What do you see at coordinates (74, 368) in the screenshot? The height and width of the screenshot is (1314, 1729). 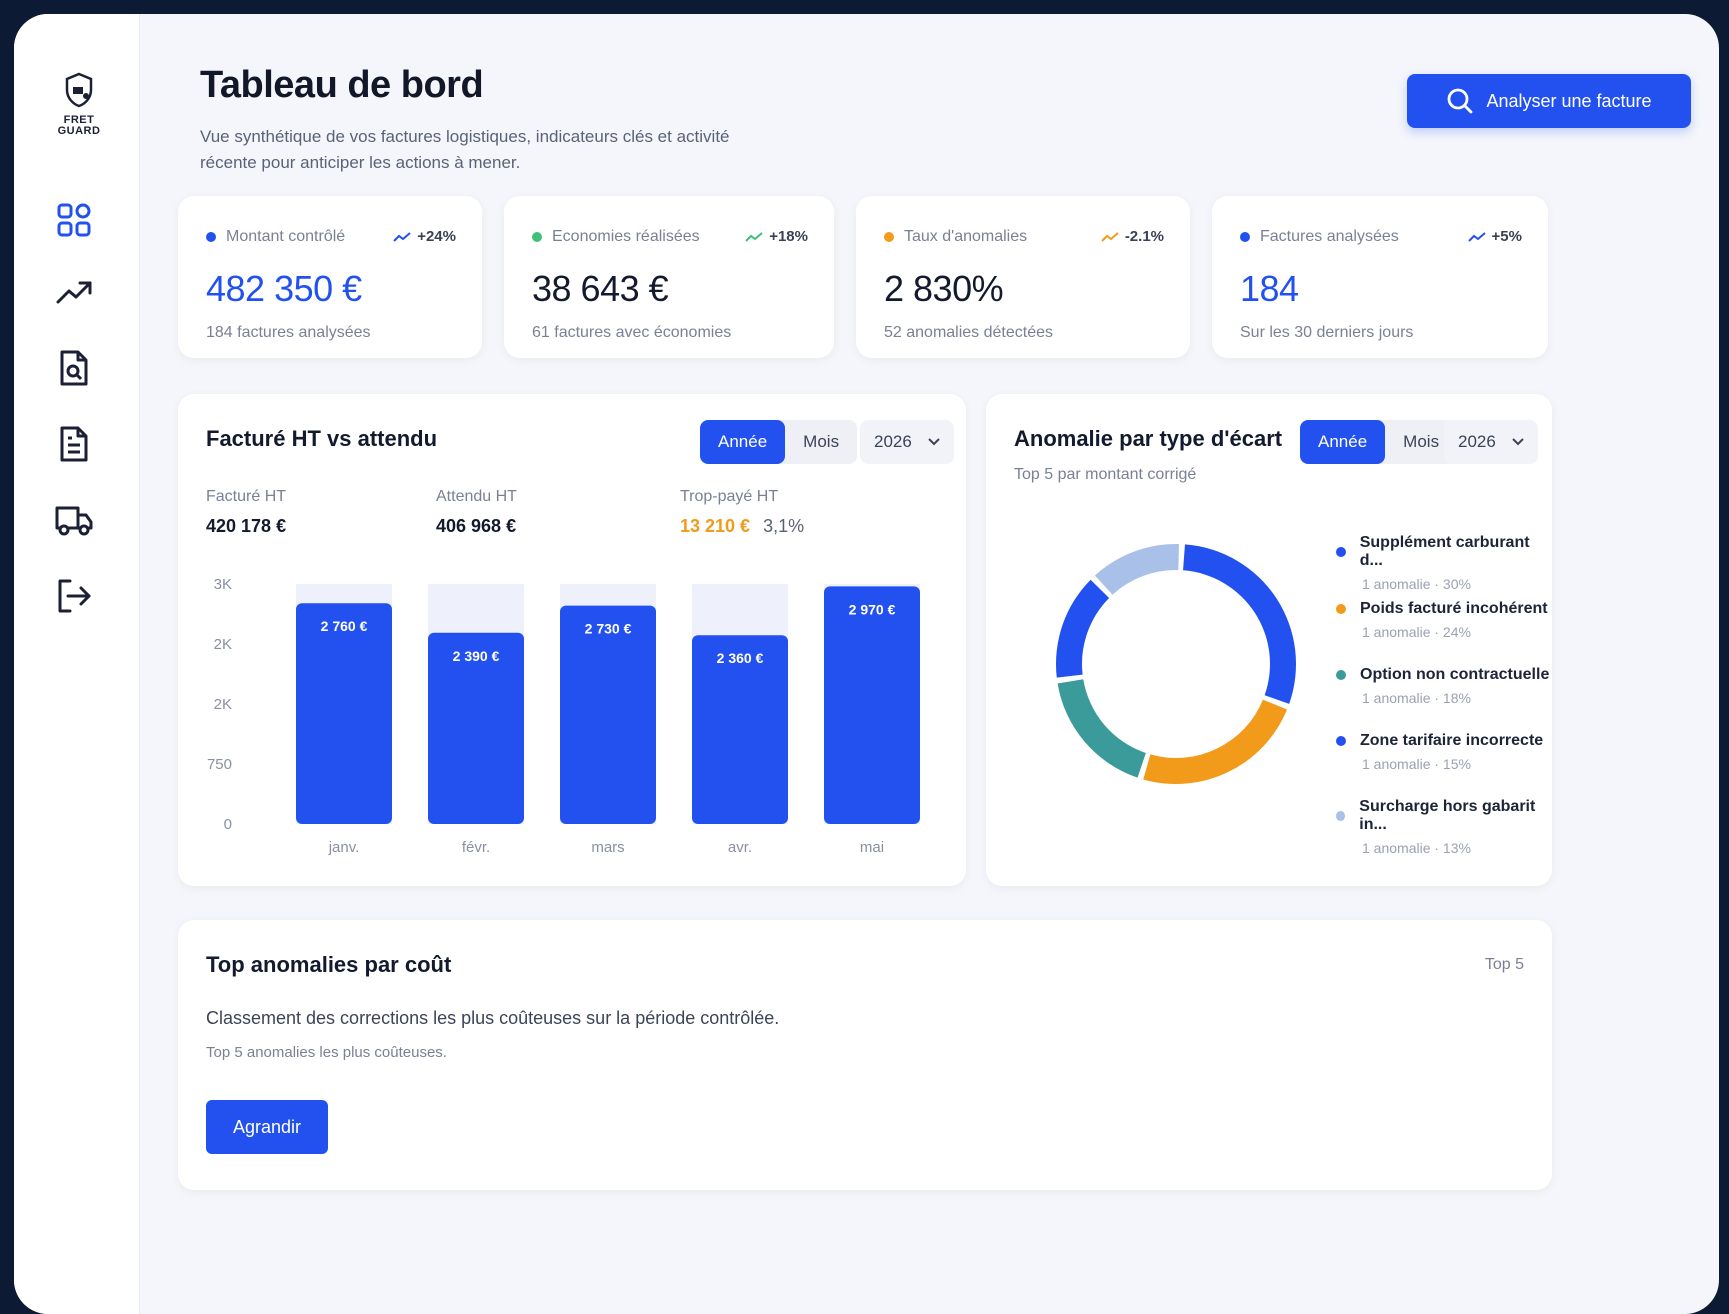 I see `sidebar-item-invoice-search` at bounding box center [74, 368].